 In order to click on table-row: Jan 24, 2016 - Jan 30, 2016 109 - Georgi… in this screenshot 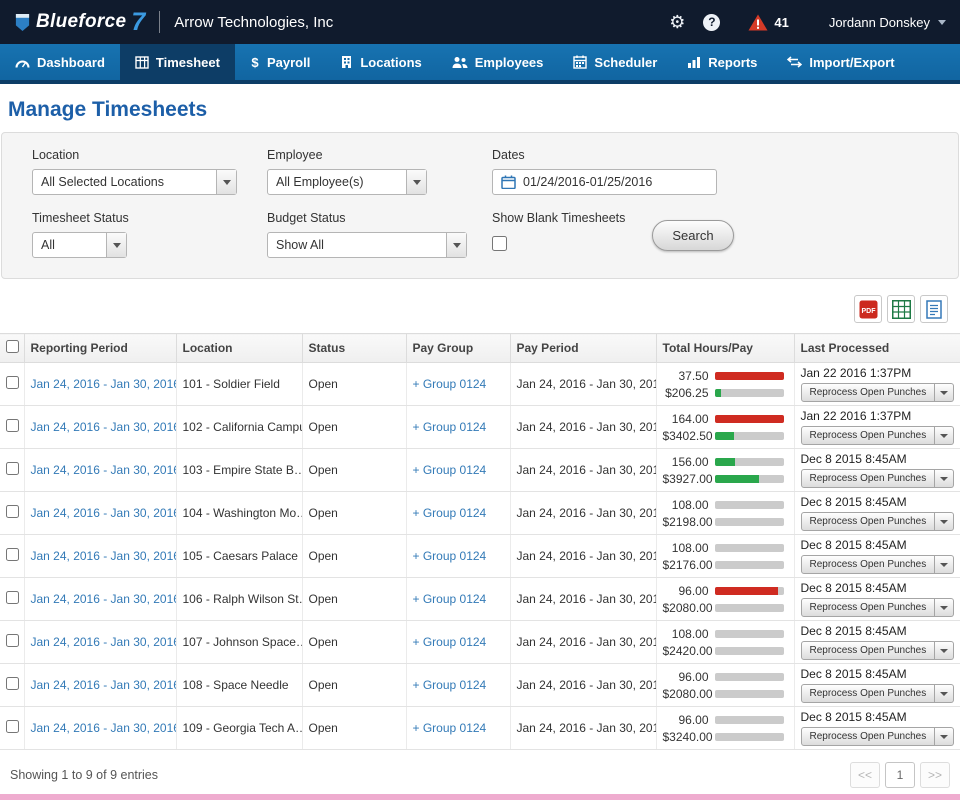, I will do `click(480, 728)`.